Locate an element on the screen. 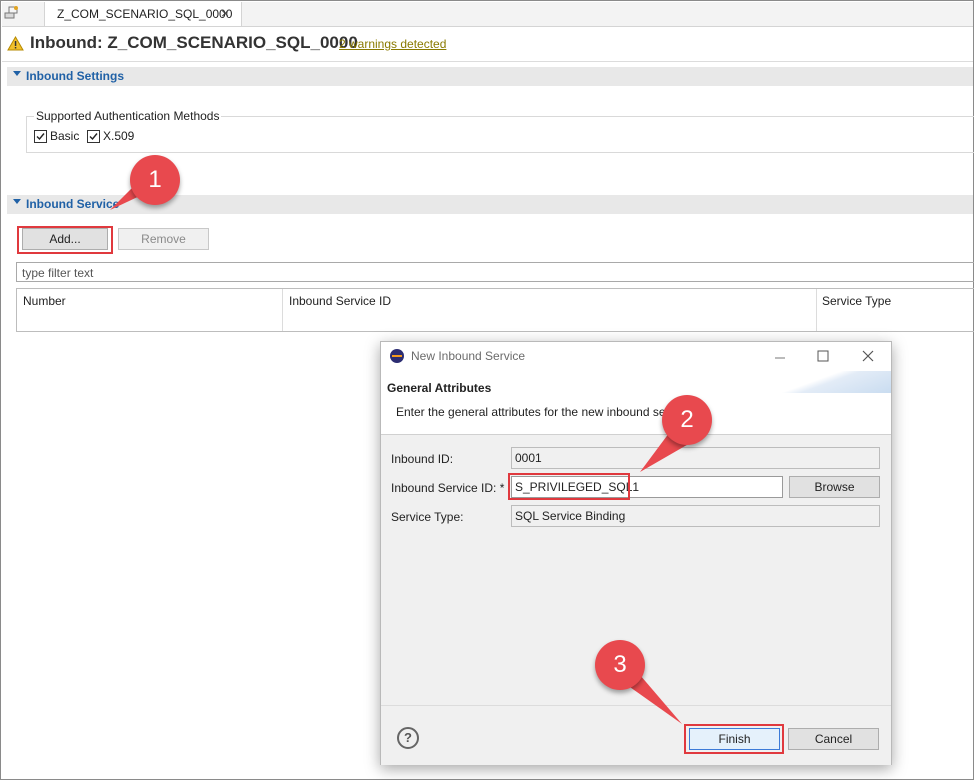 The height and width of the screenshot is (780, 974). x509-checkbox-label: X.509 is located at coordinates (119, 136).